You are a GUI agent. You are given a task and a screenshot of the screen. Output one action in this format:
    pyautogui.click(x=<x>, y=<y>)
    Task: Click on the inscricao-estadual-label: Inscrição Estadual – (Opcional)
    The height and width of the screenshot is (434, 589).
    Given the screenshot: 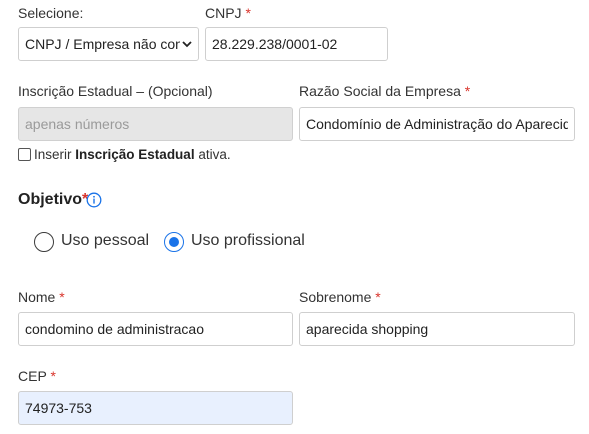 What is the action you would take?
    pyautogui.click(x=115, y=91)
    